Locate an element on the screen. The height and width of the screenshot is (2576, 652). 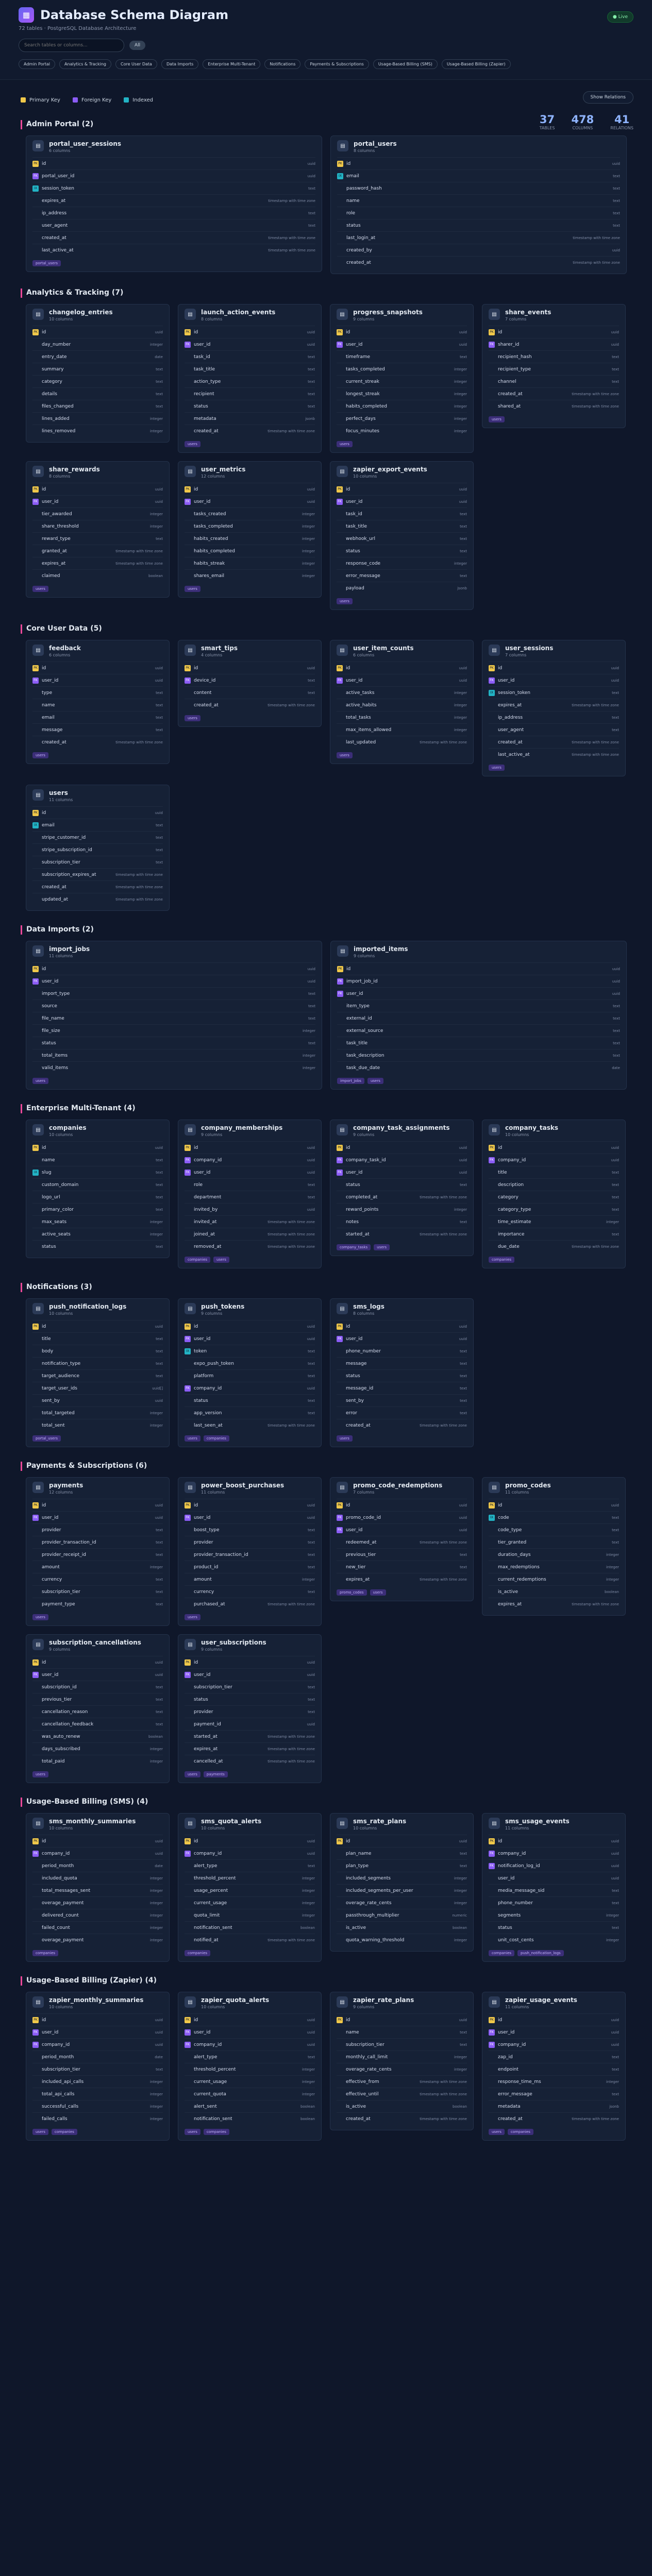
relation-badge: push_notification_logs is located at coordinates (541, 1953).